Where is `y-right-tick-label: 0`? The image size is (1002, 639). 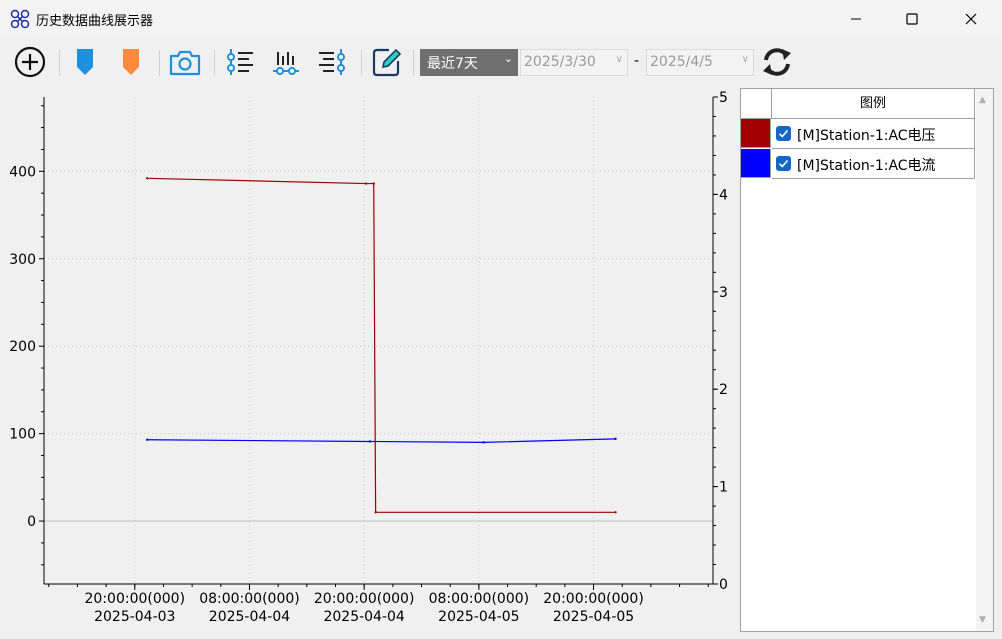
y-right-tick-label: 0 is located at coordinates (723, 585).